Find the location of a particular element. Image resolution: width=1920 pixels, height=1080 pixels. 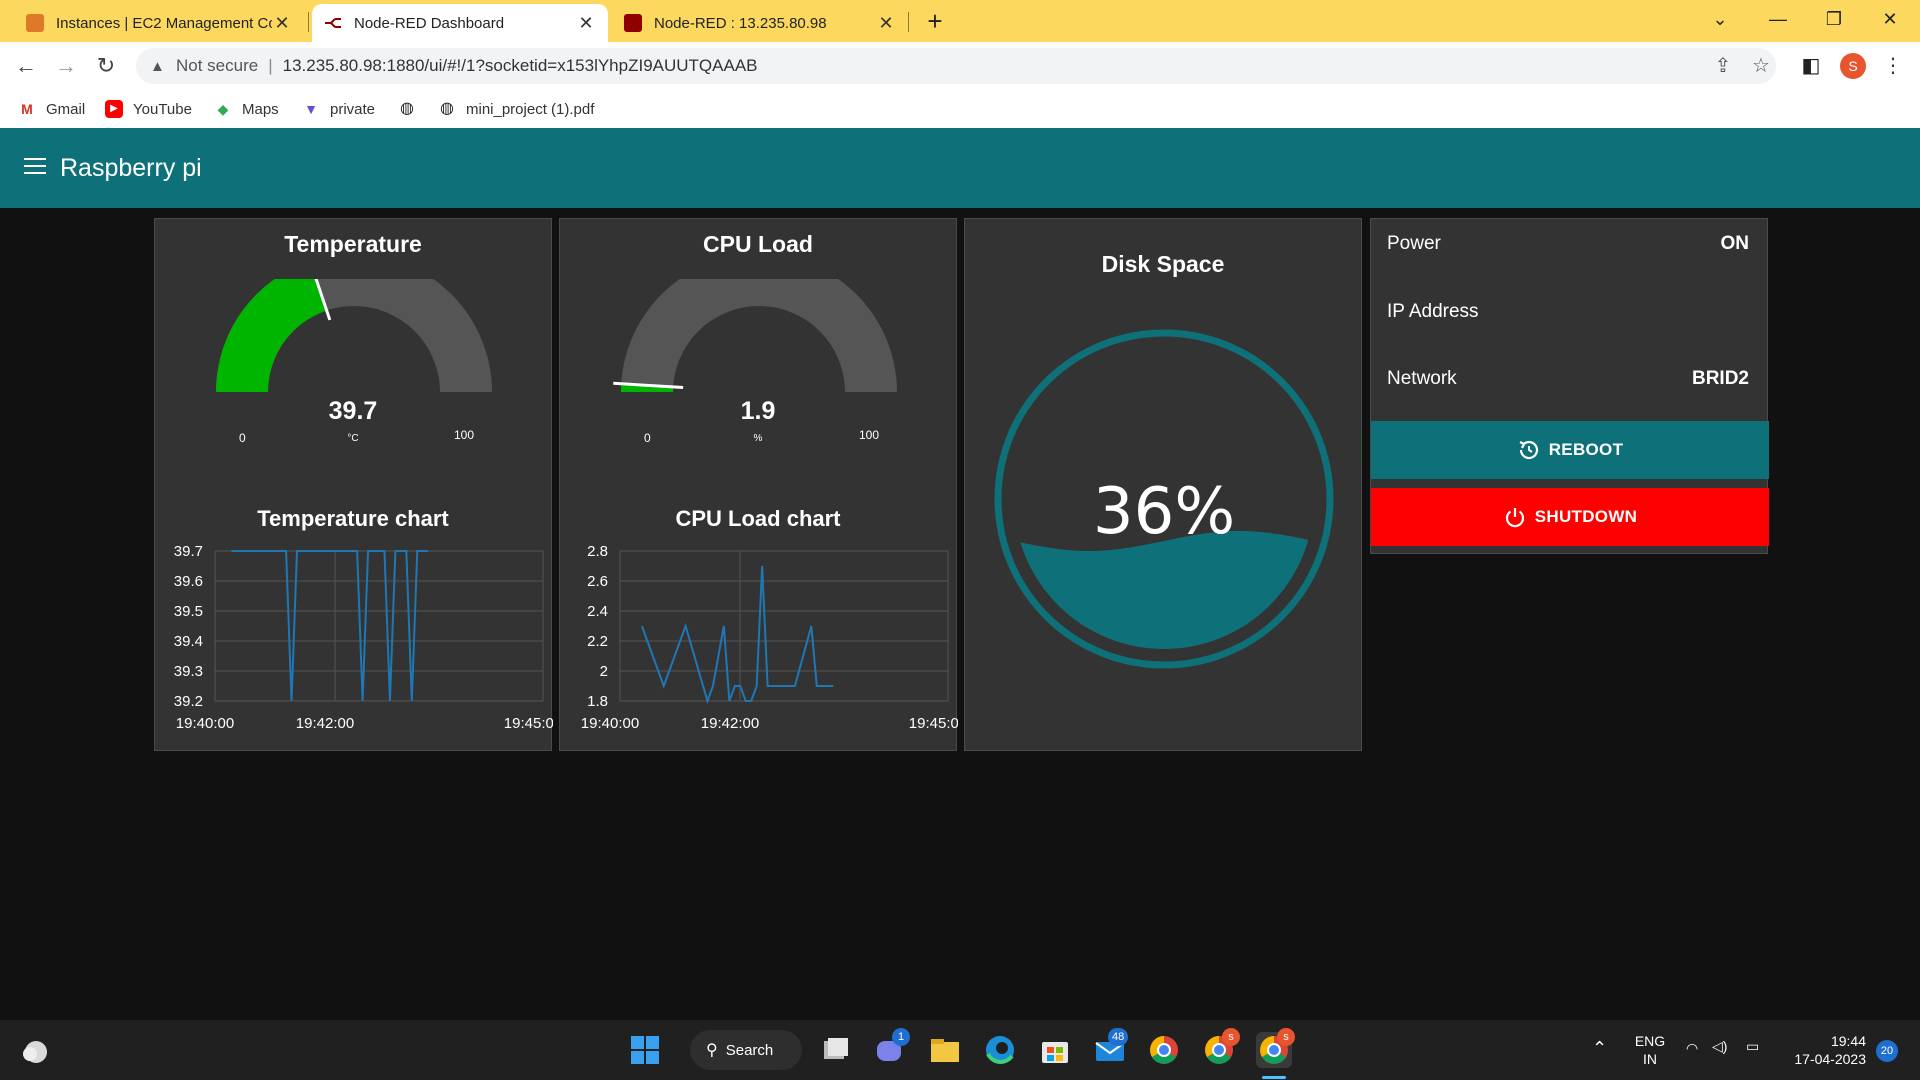

bookmark-gmail: M Gmail is located at coordinates (51, 109).